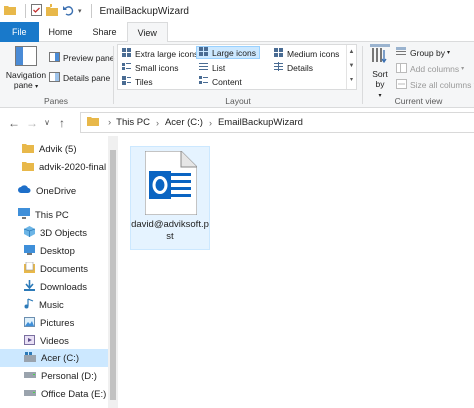 This screenshot has height=408, width=474. I want to click on tab-share: Share, so click(105, 32).